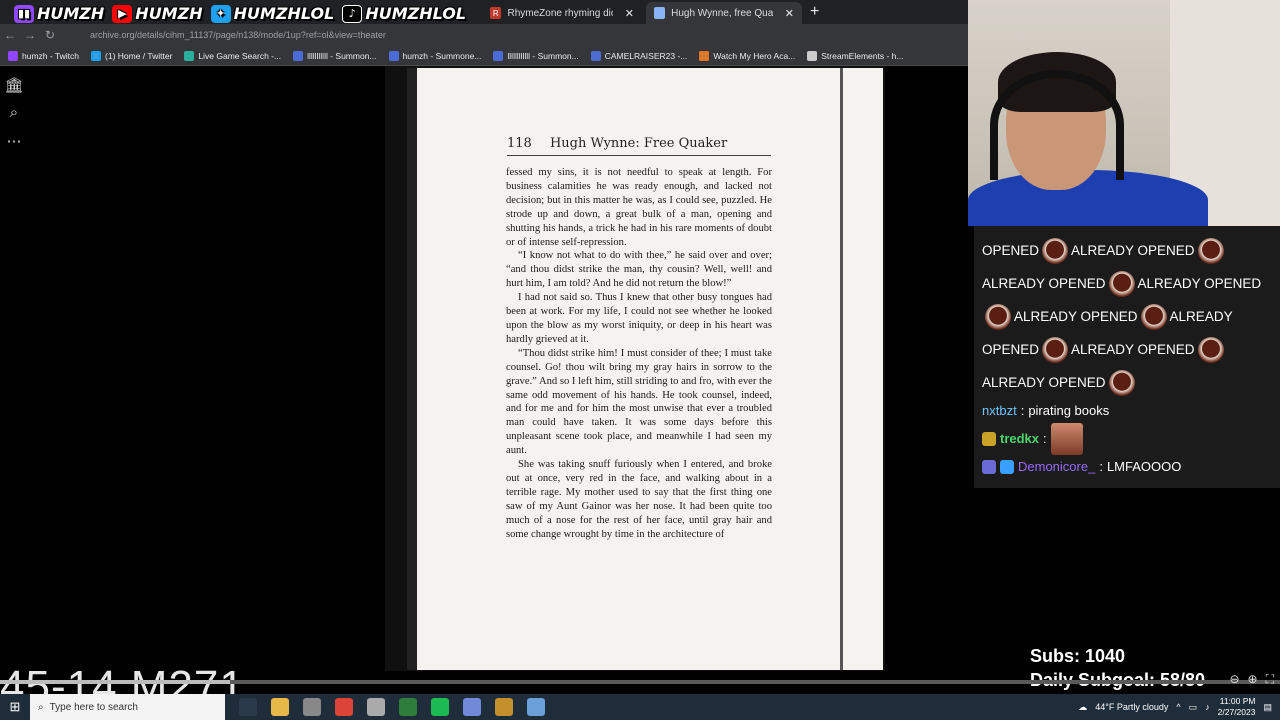  I want to click on chat-username: Demonicore_, so click(1056, 467).